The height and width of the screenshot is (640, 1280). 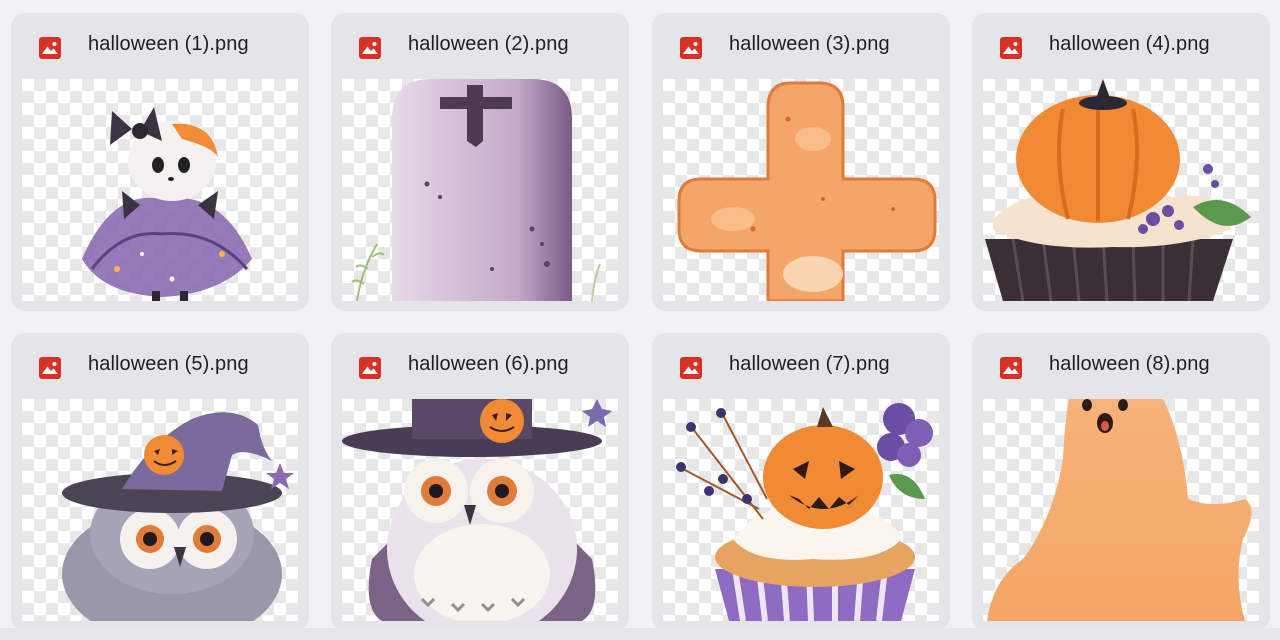 What do you see at coordinates (809, 364) in the screenshot?
I see `file-name: halloween (7).png` at bounding box center [809, 364].